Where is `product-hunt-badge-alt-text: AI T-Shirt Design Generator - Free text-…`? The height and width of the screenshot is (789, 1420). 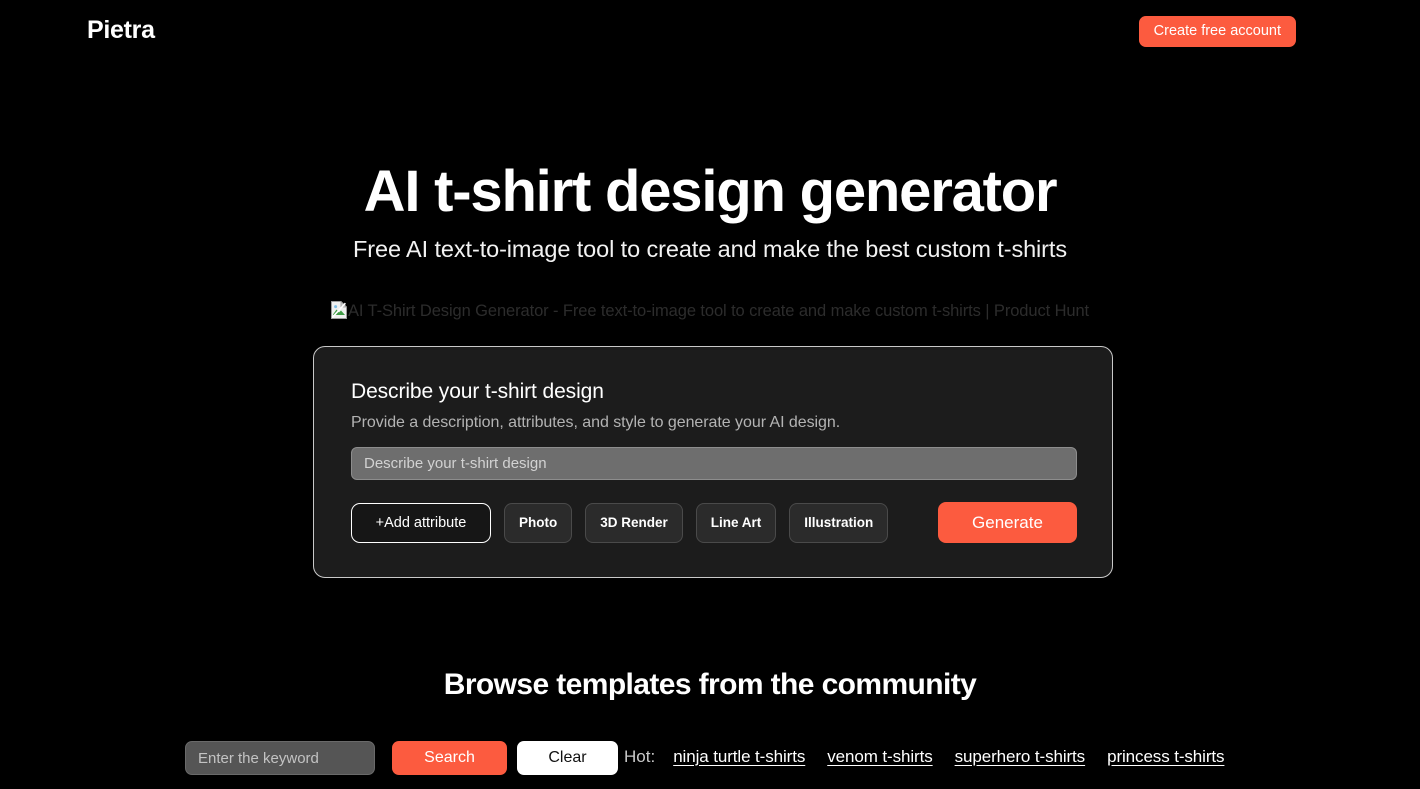
product-hunt-badge-alt-text: AI T-Shirt Design Generator - Free text-… is located at coordinates (718, 311).